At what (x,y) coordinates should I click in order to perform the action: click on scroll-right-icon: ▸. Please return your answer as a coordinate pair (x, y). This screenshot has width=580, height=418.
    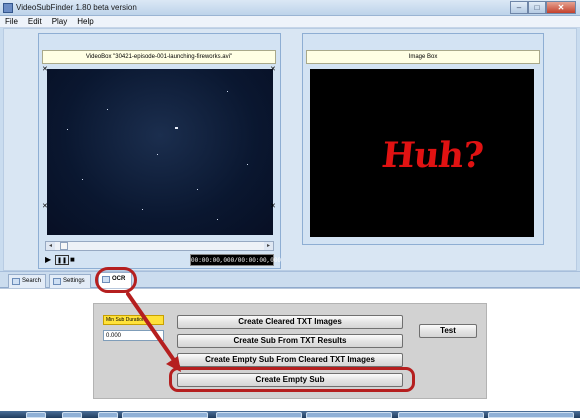
    Looking at the image, I should click on (268, 246).